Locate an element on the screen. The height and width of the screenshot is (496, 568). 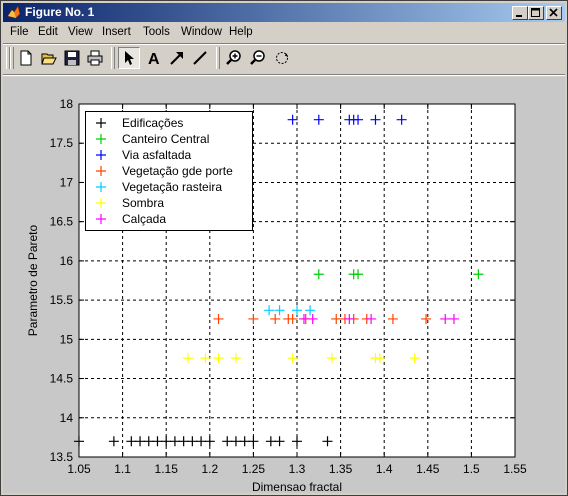
legend-entry: Vegetação rasteira is located at coordinates (169, 187).